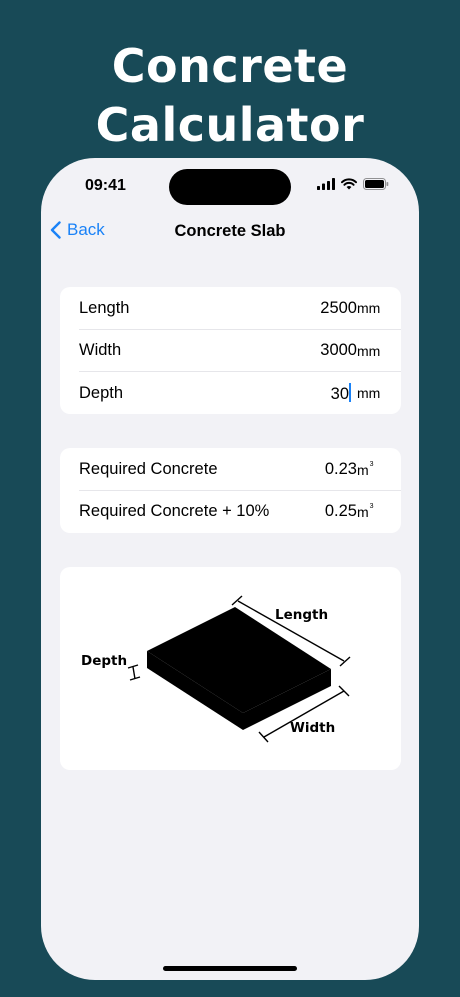  Describe the element at coordinates (340, 511) in the screenshot. I see `required-concrete-plus-value: 0.25` at that location.